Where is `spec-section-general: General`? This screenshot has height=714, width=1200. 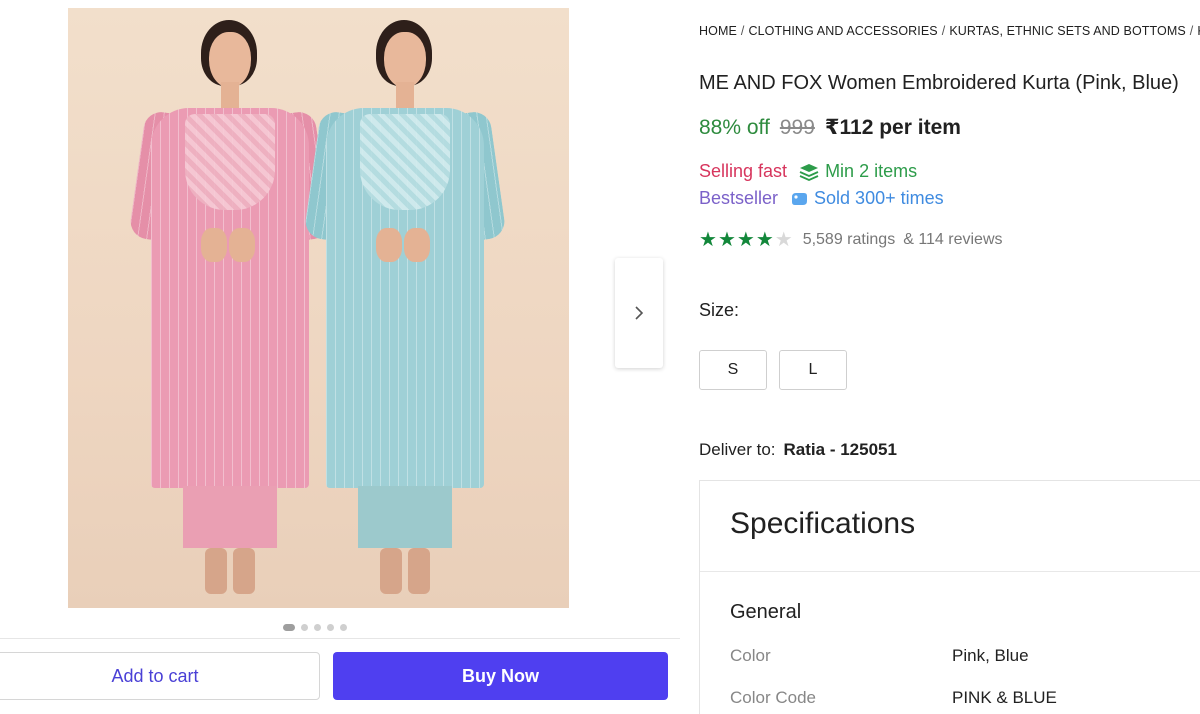 spec-section-general: General is located at coordinates (766, 612).